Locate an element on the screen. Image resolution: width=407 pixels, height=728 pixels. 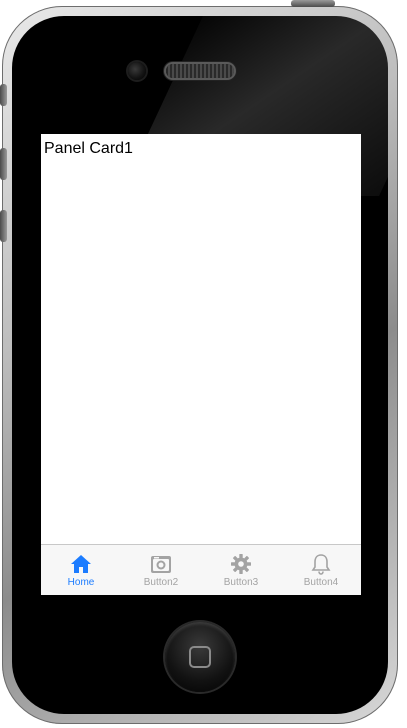
tab-home: Home is located at coordinates (81, 570).